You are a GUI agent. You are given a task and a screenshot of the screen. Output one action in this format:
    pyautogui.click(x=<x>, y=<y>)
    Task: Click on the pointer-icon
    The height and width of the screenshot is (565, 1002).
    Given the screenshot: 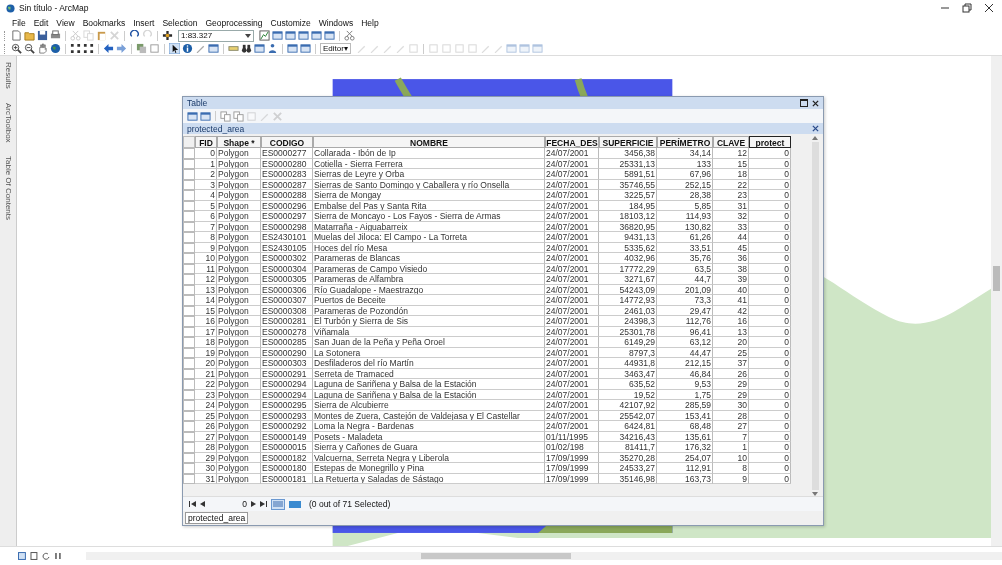 What is the action you would take?
    pyautogui.click(x=174, y=48)
    